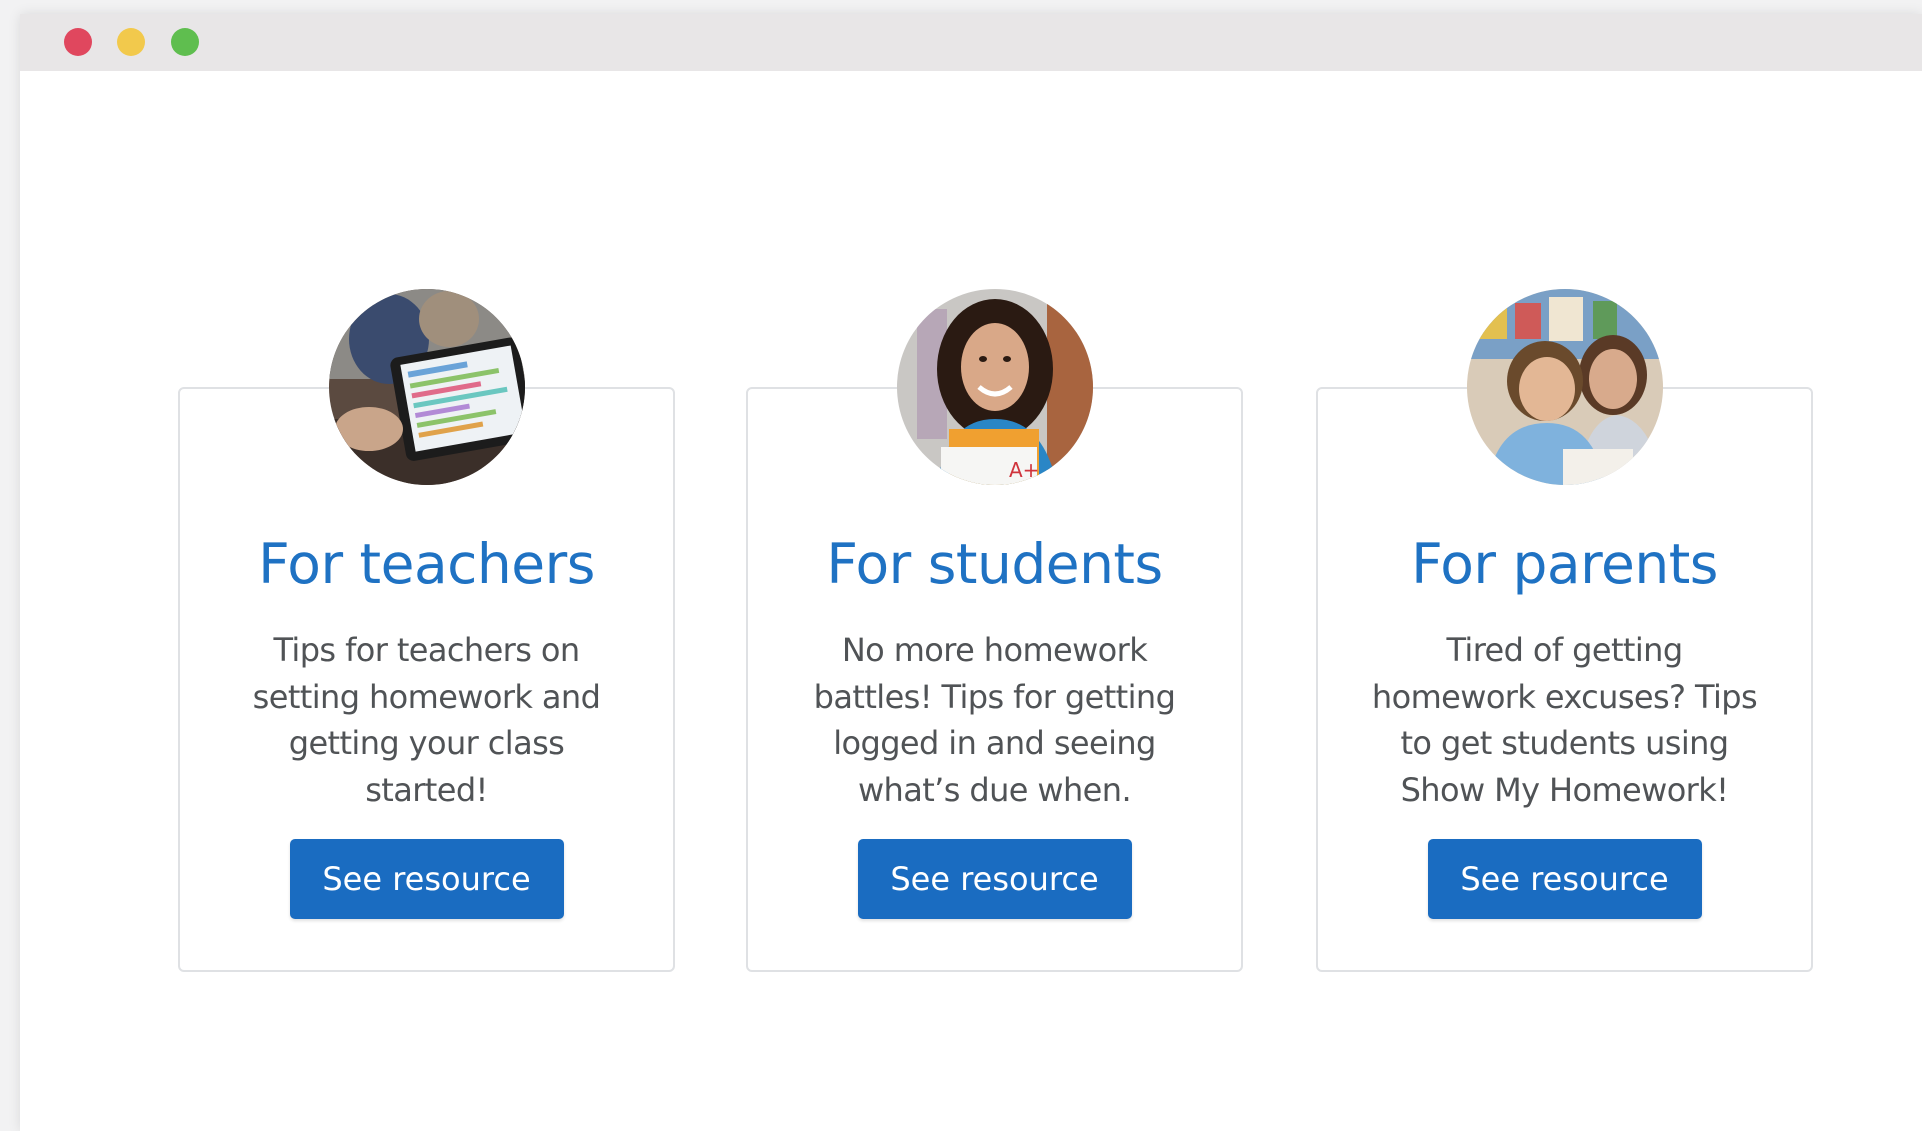 Image resolution: width=1922 pixels, height=1131 pixels. What do you see at coordinates (426, 387) in the screenshot?
I see `teacher-tablet-photo` at bounding box center [426, 387].